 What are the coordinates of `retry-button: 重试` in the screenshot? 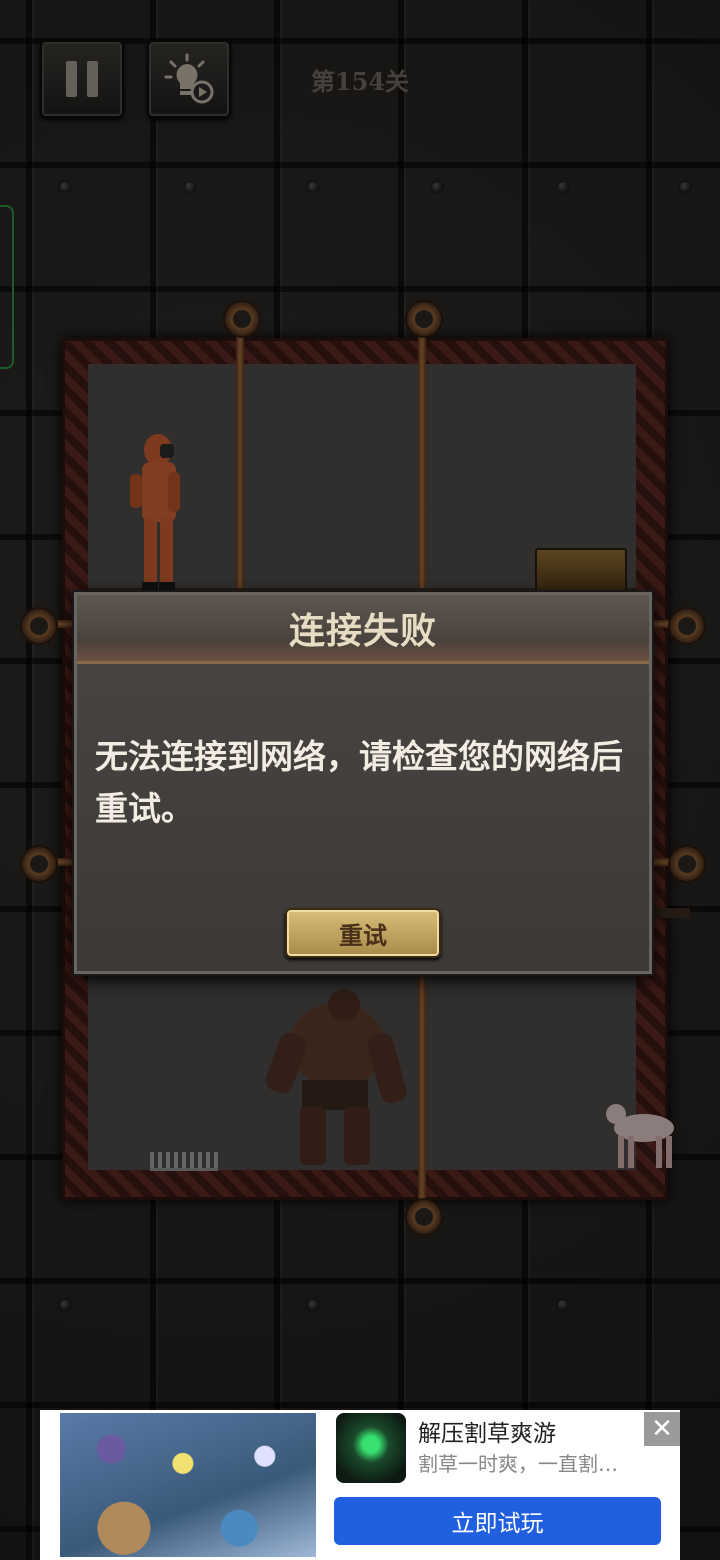 It's located at (363, 933).